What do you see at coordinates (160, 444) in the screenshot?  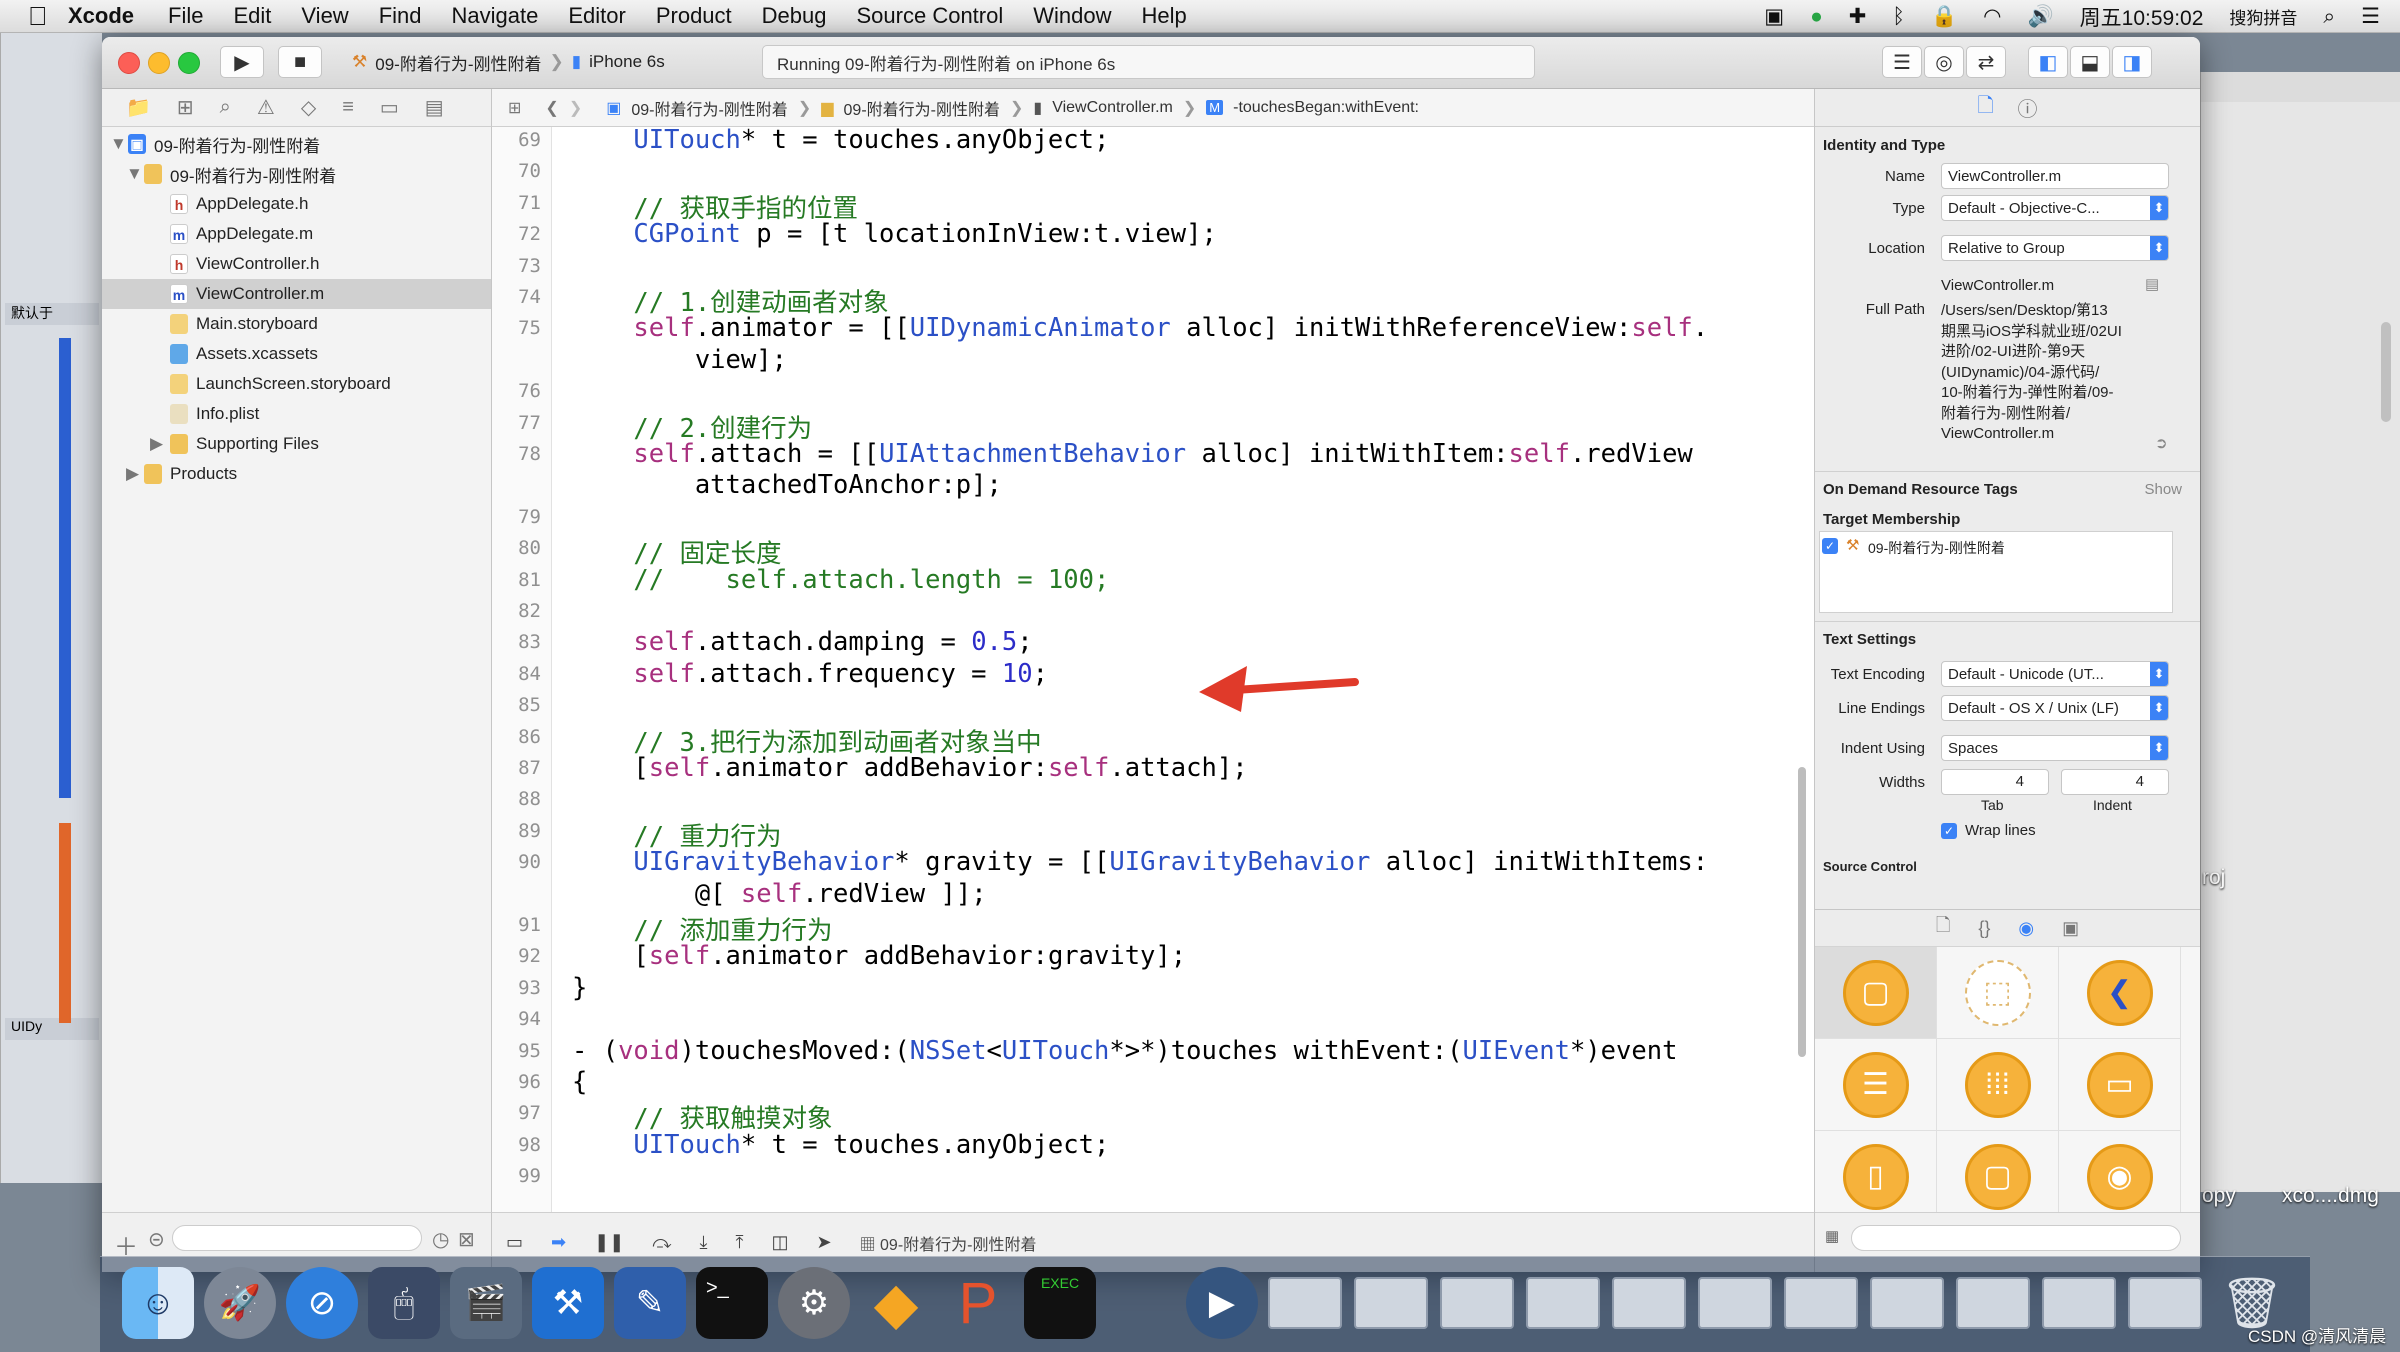 I see `disclosure-closed-icon: ▶` at bounding box center [160, 444].